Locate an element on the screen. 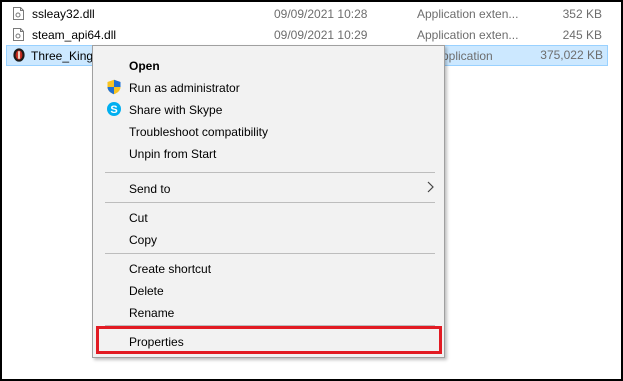 The width and height of the screenshot is (623, 381). file-size: 352 KB is located at coordinates (582, 14).